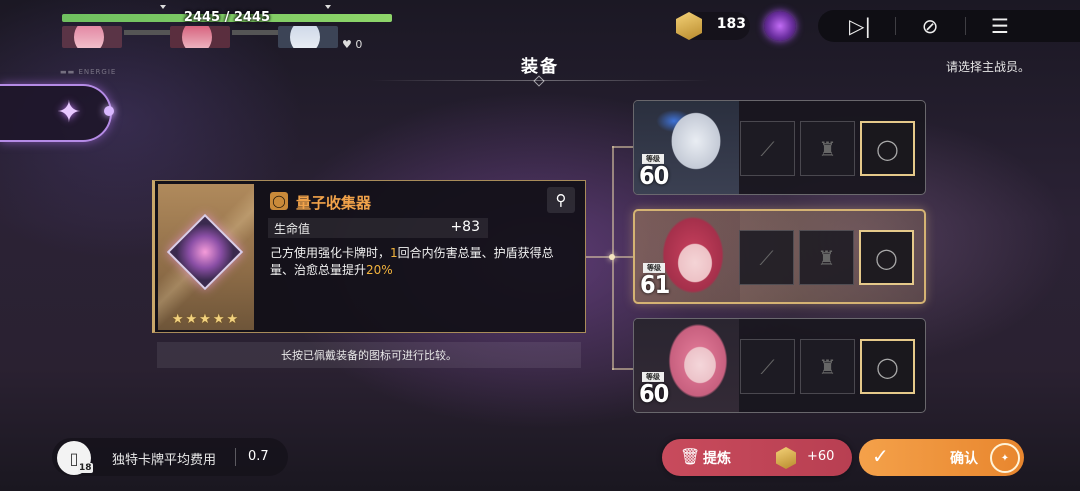  I want to click on select-hint: 请选择主战员。, so click(987, 67).